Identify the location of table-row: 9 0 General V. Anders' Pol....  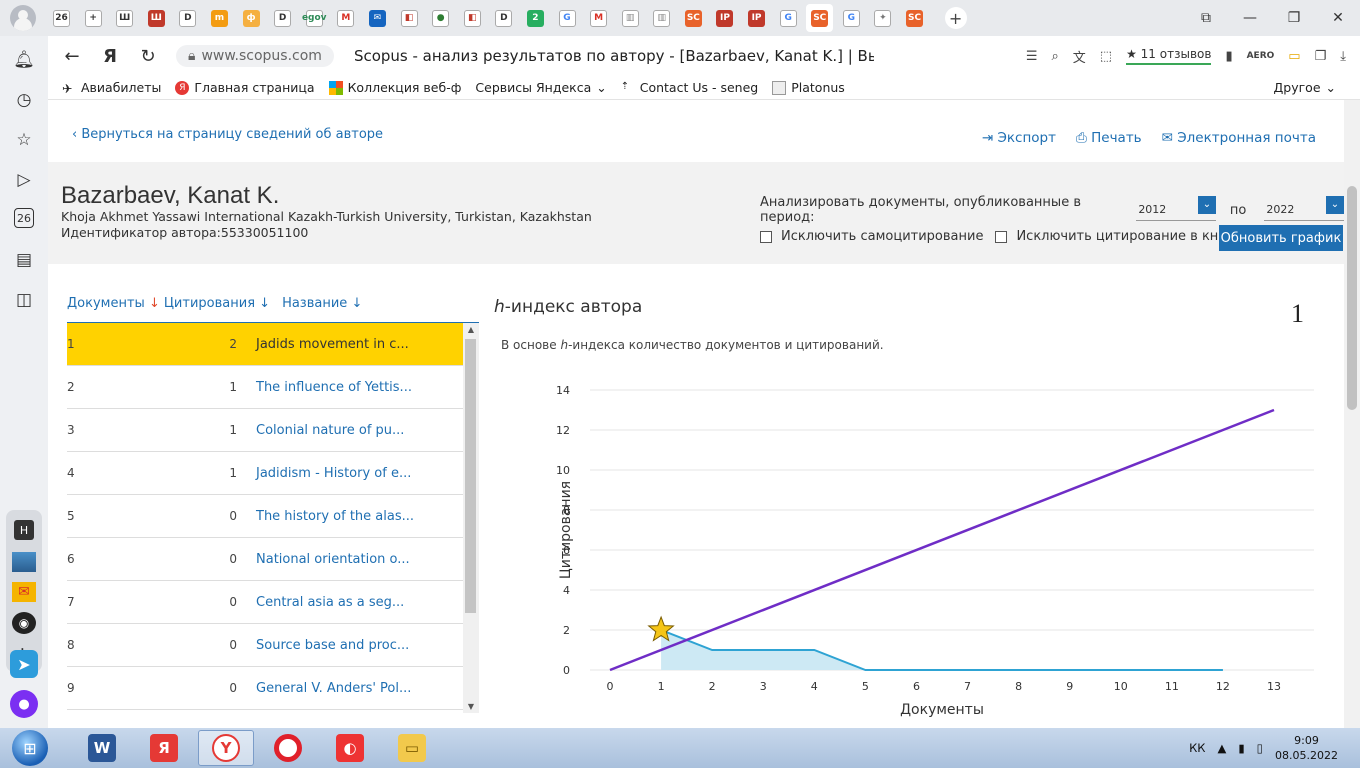
(265, 688).